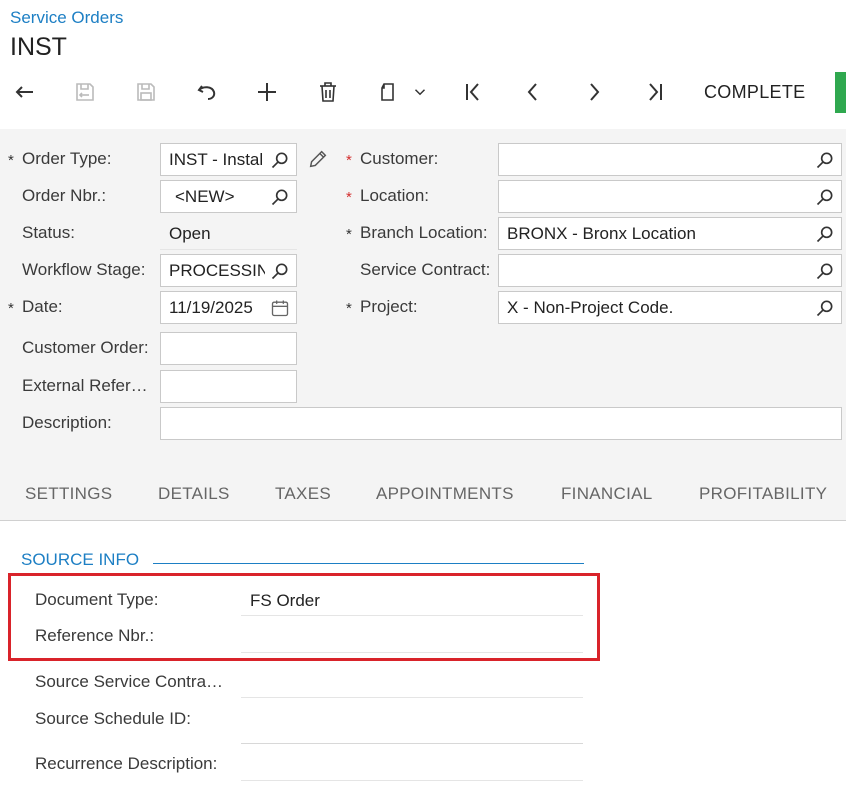  I want to click on previous-record-button, so click(533, 92).